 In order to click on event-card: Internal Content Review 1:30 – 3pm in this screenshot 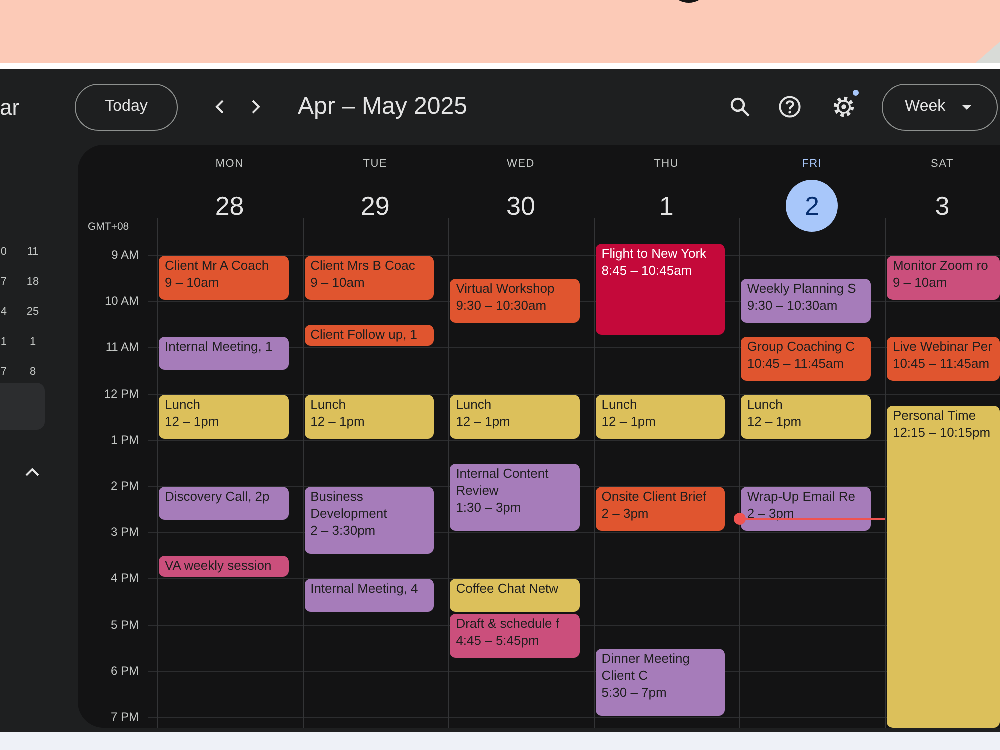, I will do `click(515, 498)`.